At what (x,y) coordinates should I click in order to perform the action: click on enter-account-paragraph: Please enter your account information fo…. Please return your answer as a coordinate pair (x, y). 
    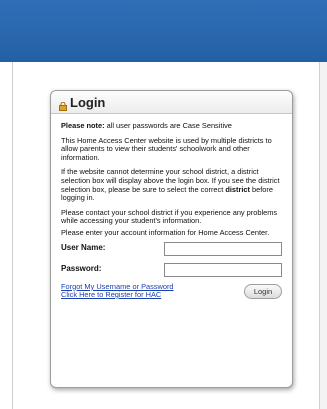
    Looking at the image, I should click on (165, 232).